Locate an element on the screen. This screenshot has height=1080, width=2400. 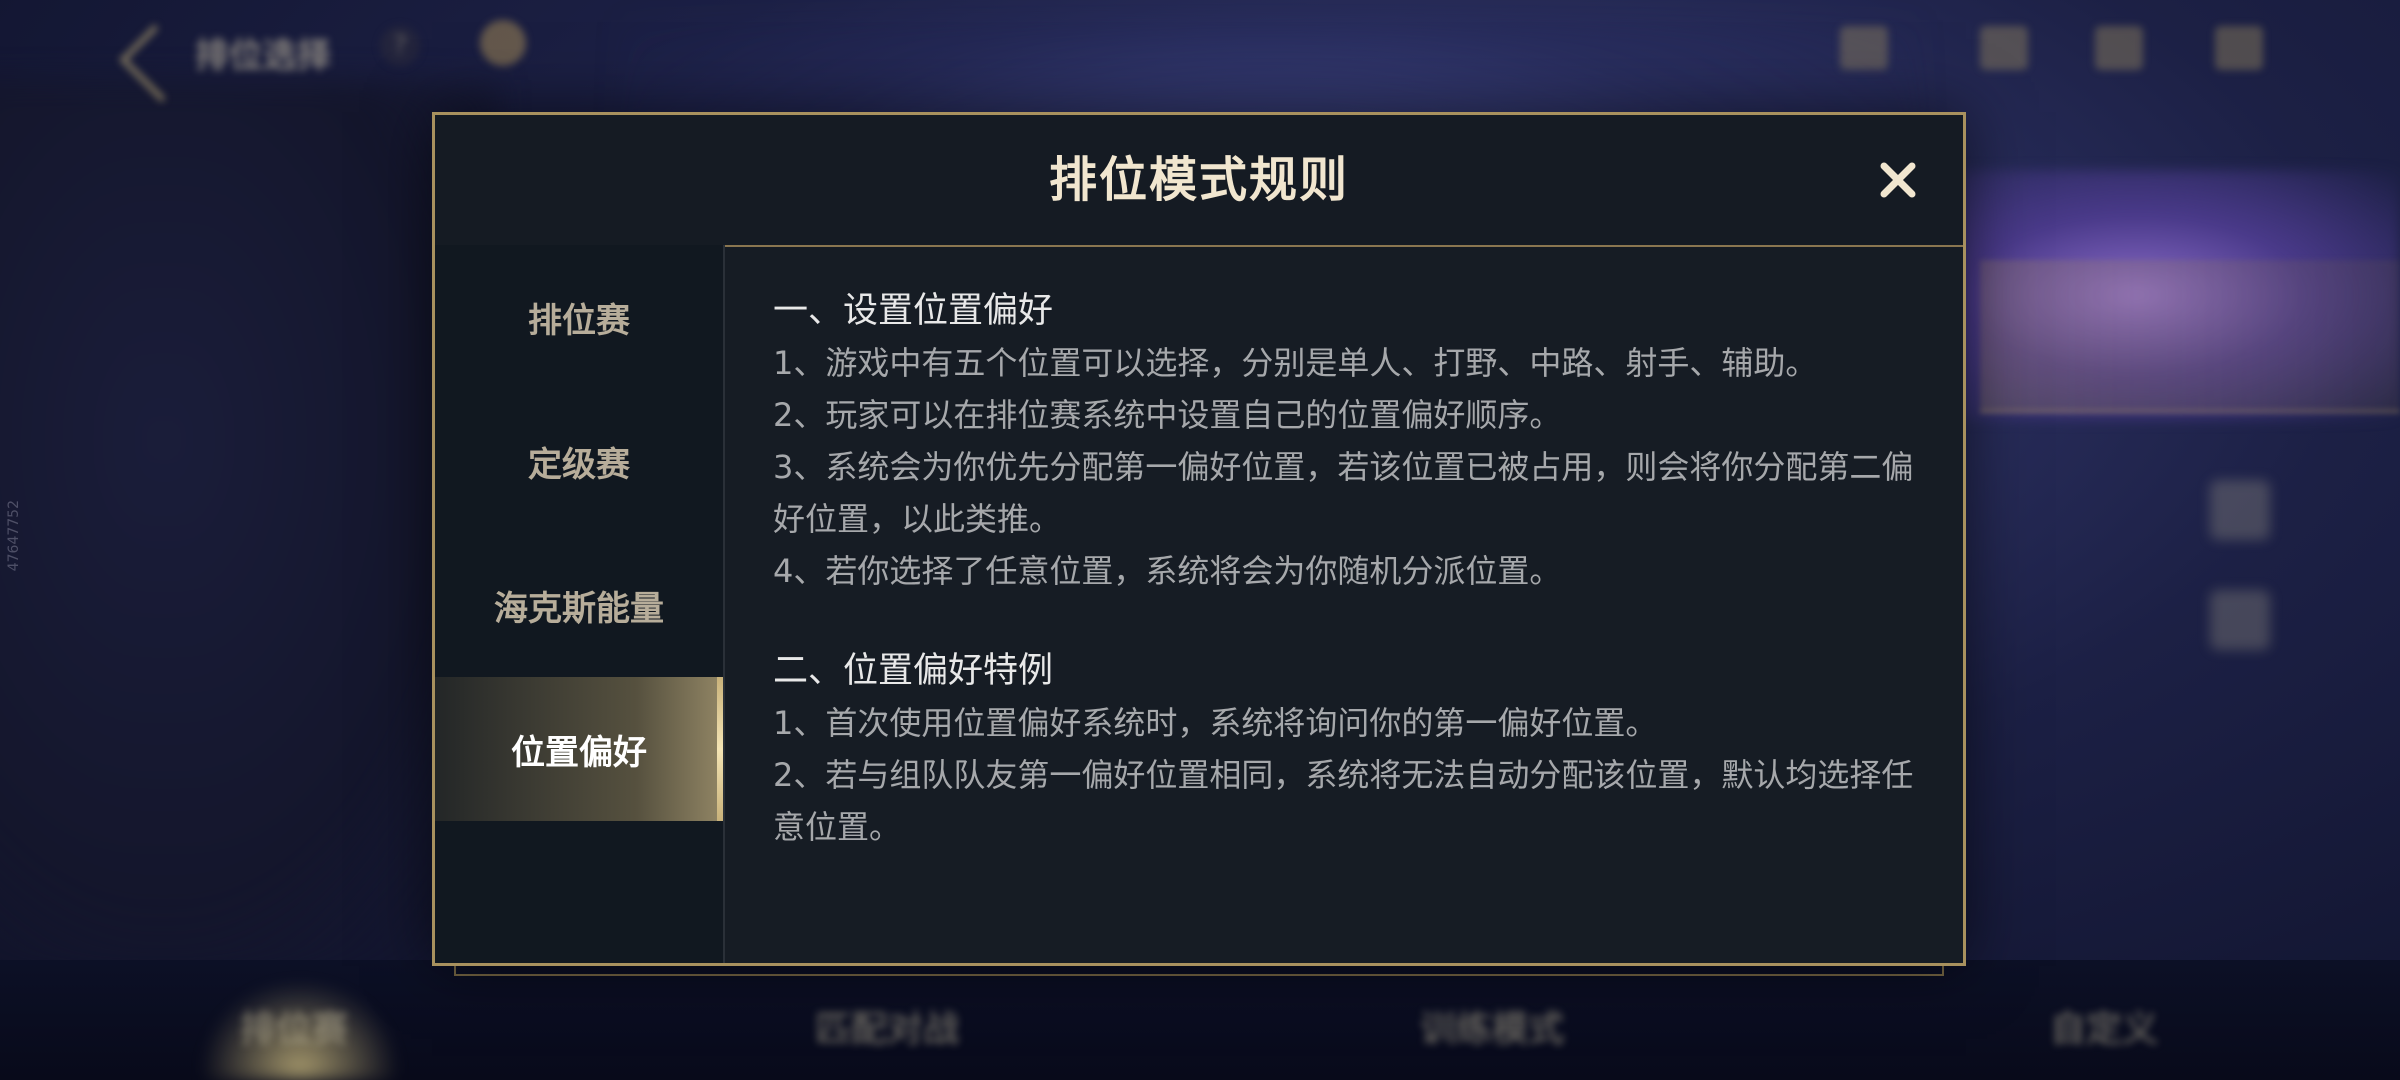
help-icon: ? is located at coordinates (400, 46).